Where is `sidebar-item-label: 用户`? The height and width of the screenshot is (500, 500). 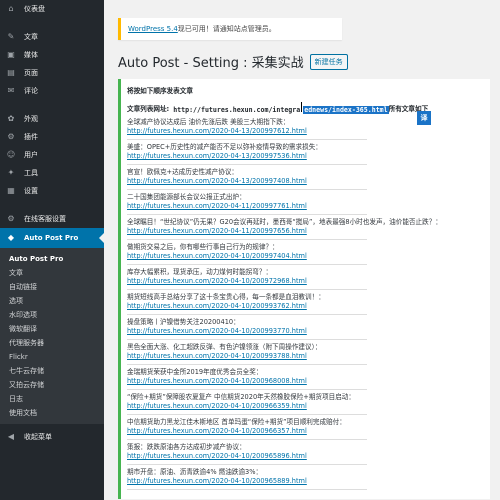
sidebar-item-label: 用户 is located at coordinates (31, 155).